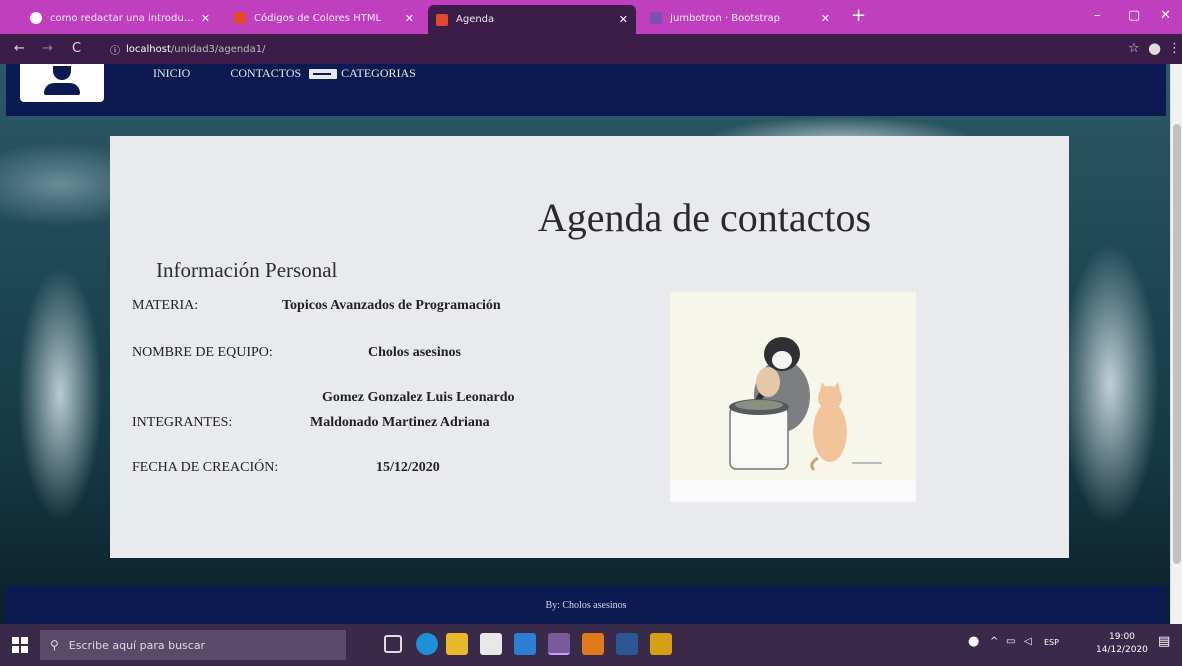 This screenshot has width=1182, height=666. I want to click on tab-3-active: Agenda ✕, so click(532, 19).